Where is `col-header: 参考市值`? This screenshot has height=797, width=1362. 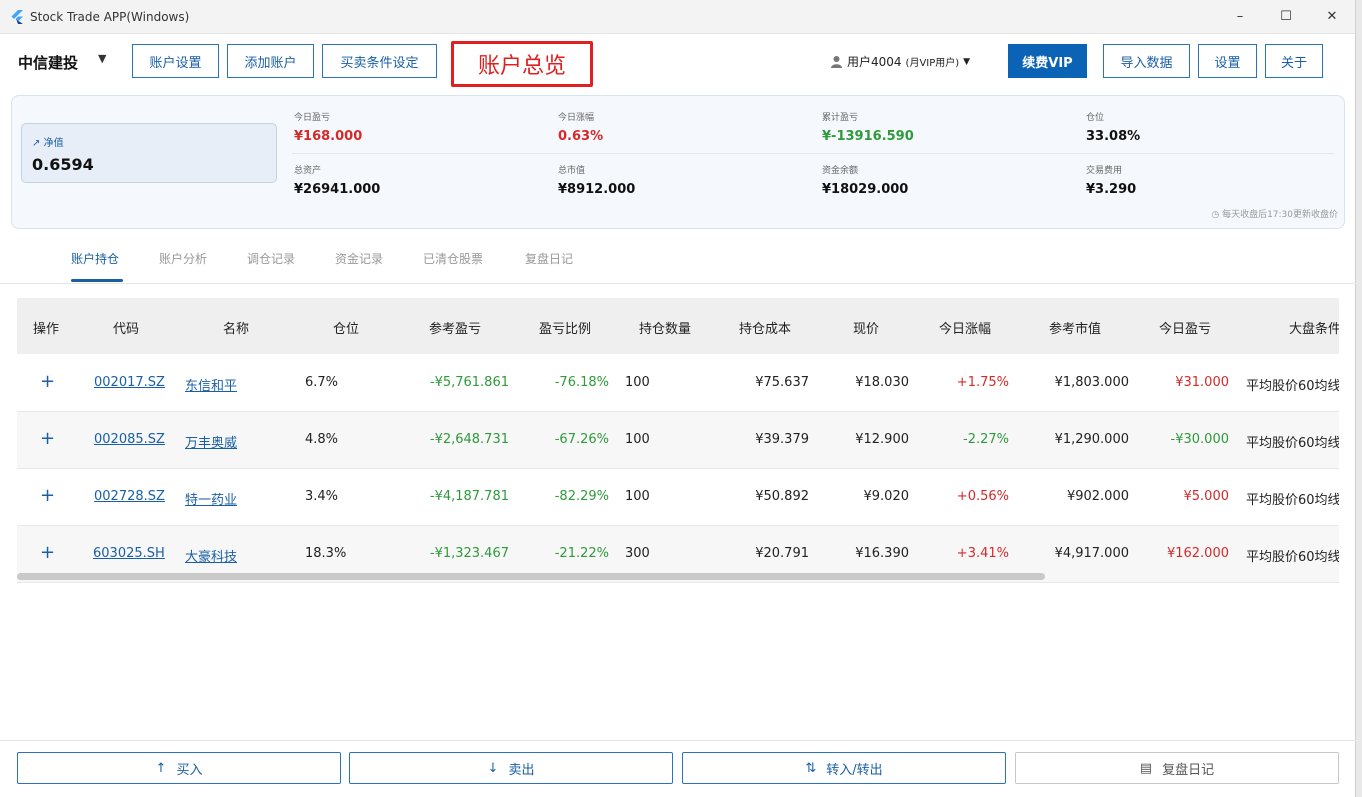 col-header: 参考市值 is located at coordinates (1075, 329).